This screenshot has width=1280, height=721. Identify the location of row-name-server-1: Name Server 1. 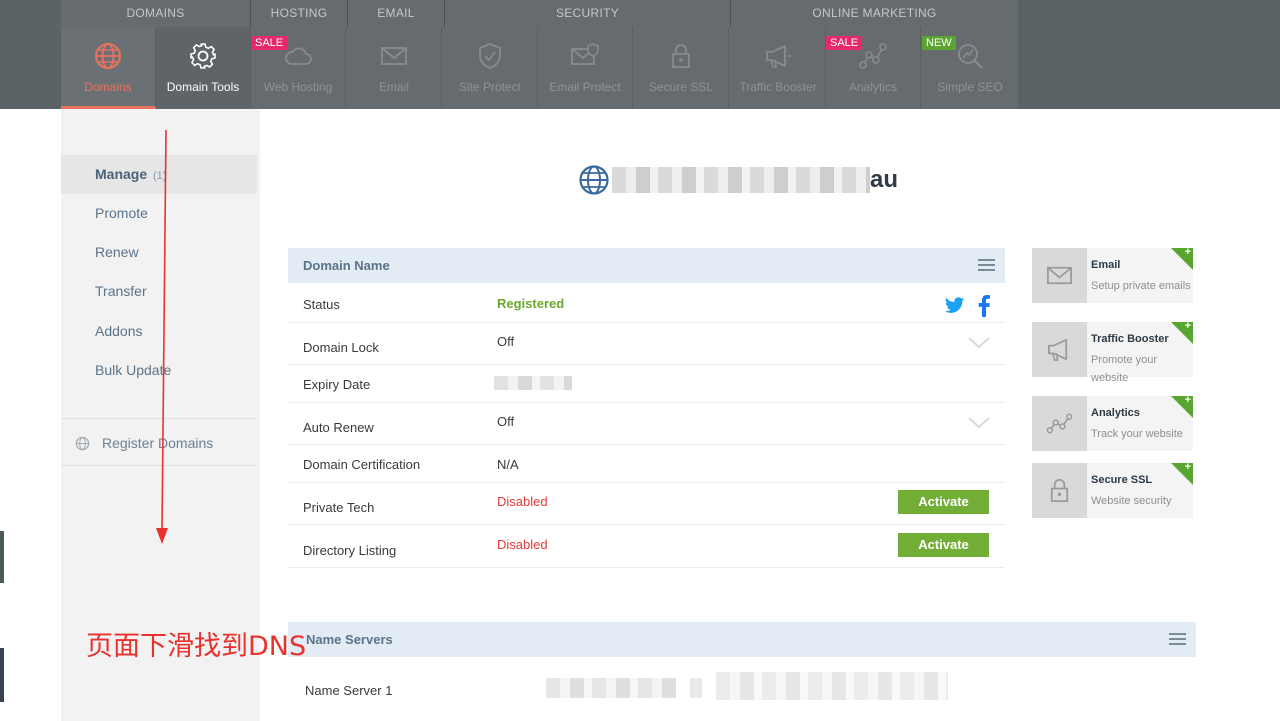
(742, 690).